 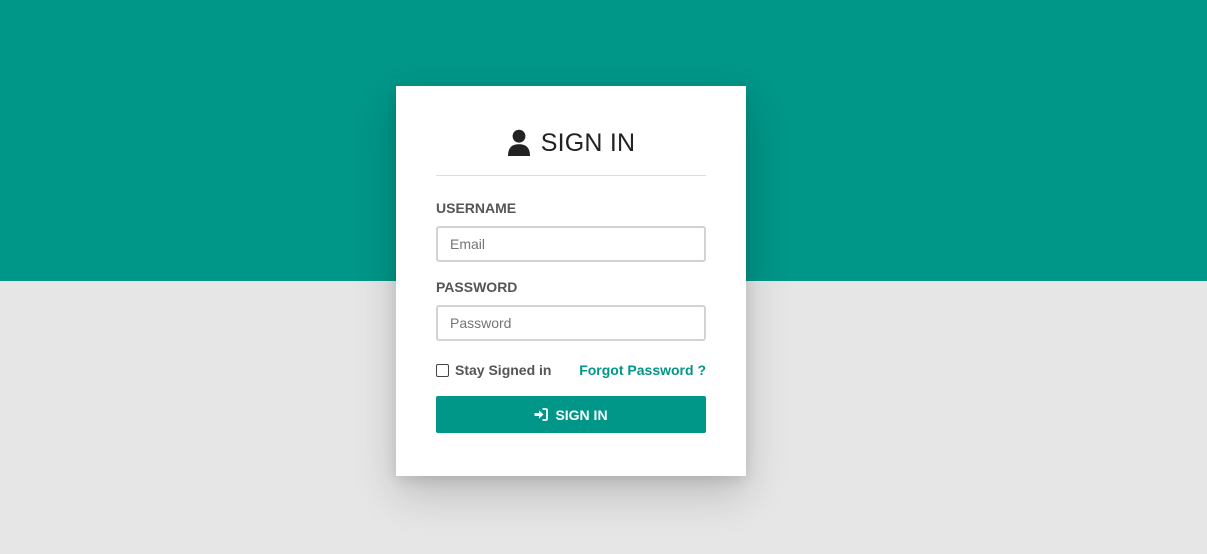 I want to click on sign-in-button: SIGN IN, so click(x=571, y=414).